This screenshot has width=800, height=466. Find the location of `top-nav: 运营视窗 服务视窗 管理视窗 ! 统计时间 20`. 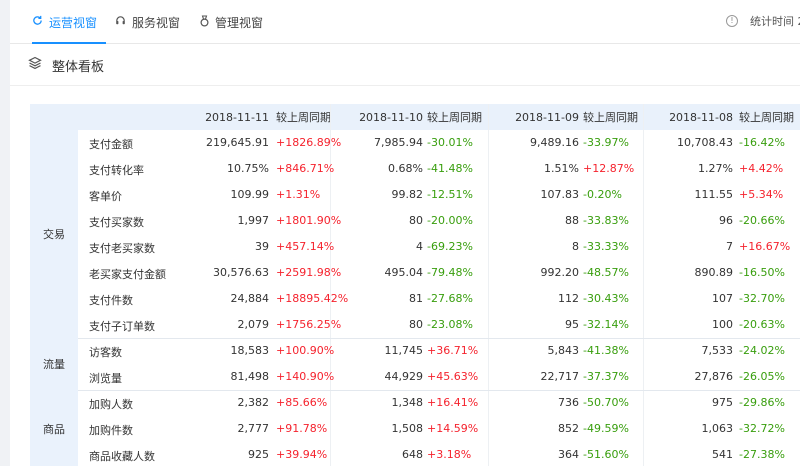

top-nav: 运营视窗 服务视窗 管理视窗 ! 统计时间 20 is located at coordinates (405, 22).